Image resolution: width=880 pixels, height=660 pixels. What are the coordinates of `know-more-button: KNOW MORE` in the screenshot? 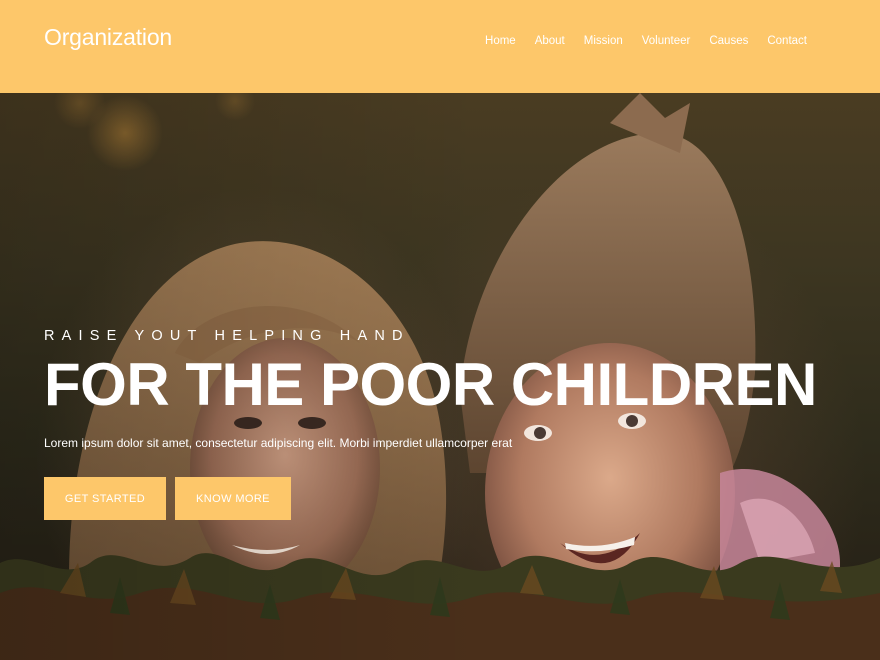 It's located at (233, 498).